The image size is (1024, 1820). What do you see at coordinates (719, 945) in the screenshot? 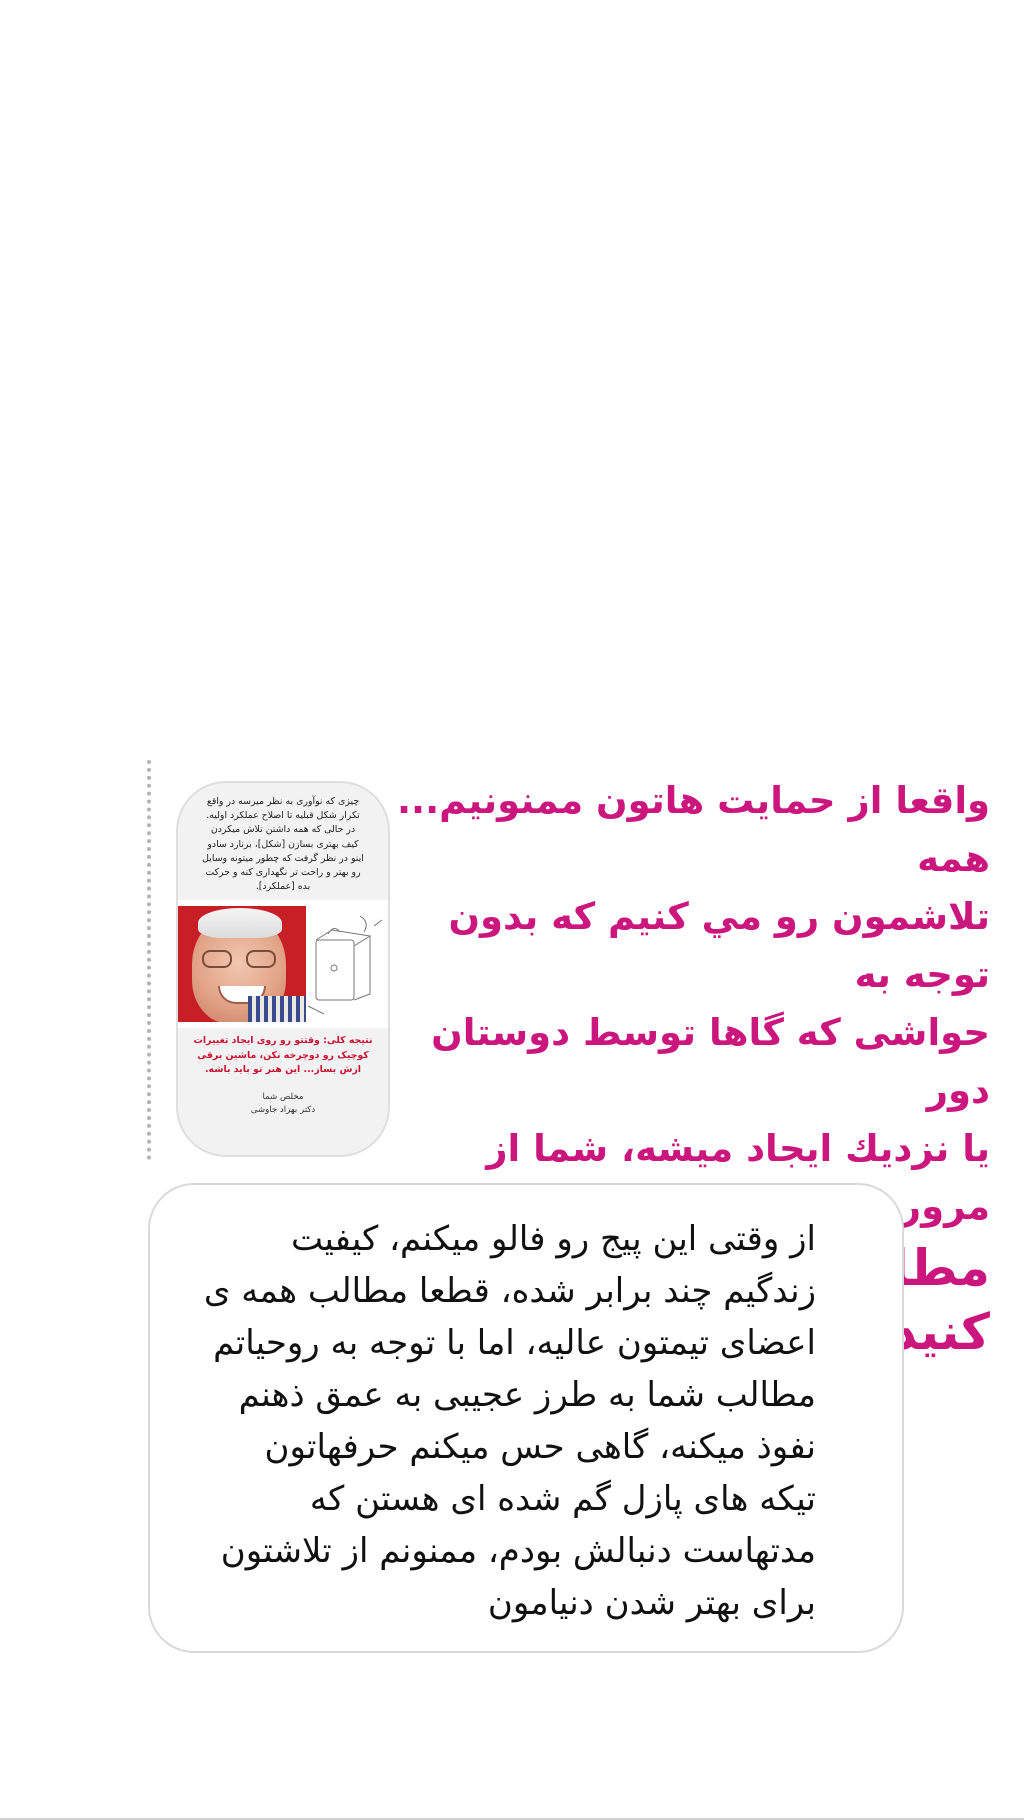
I see `headline-line-2: تلاشمون رو مي كنيم كه بدون توجه به` at bounding box center [719, 945].